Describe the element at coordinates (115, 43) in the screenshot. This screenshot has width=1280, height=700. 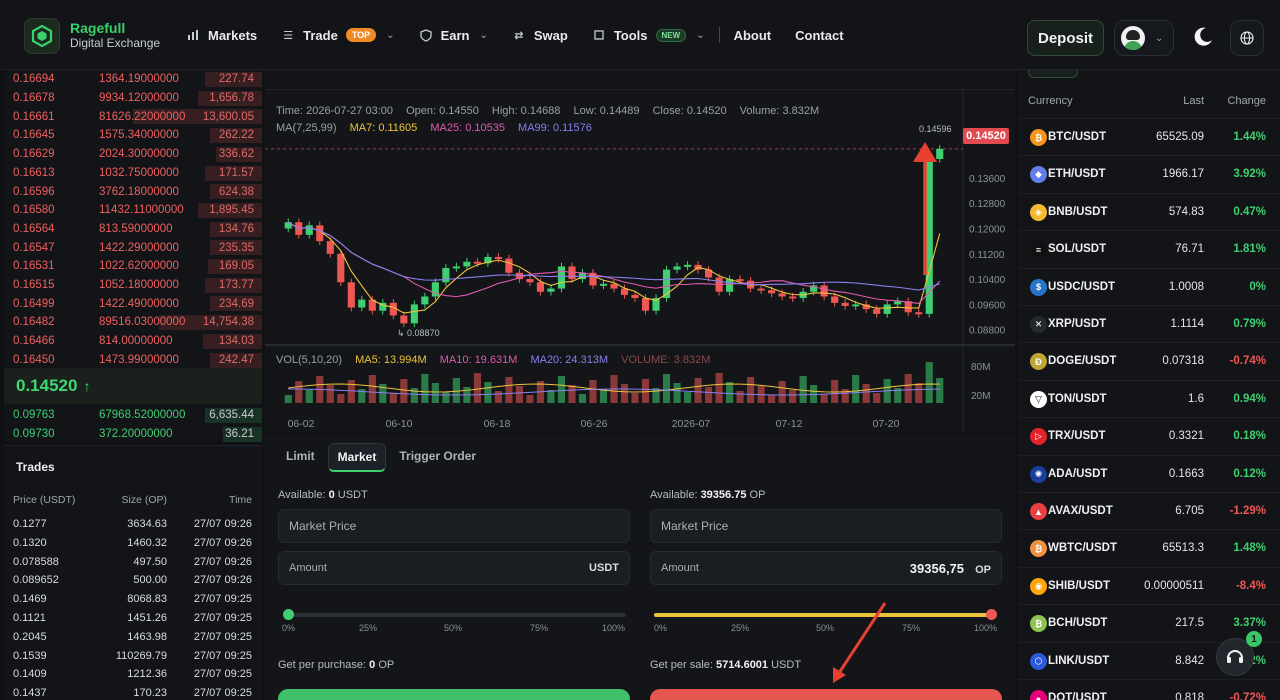
I see `brand-subtitle: Digital Exchange` at that location.